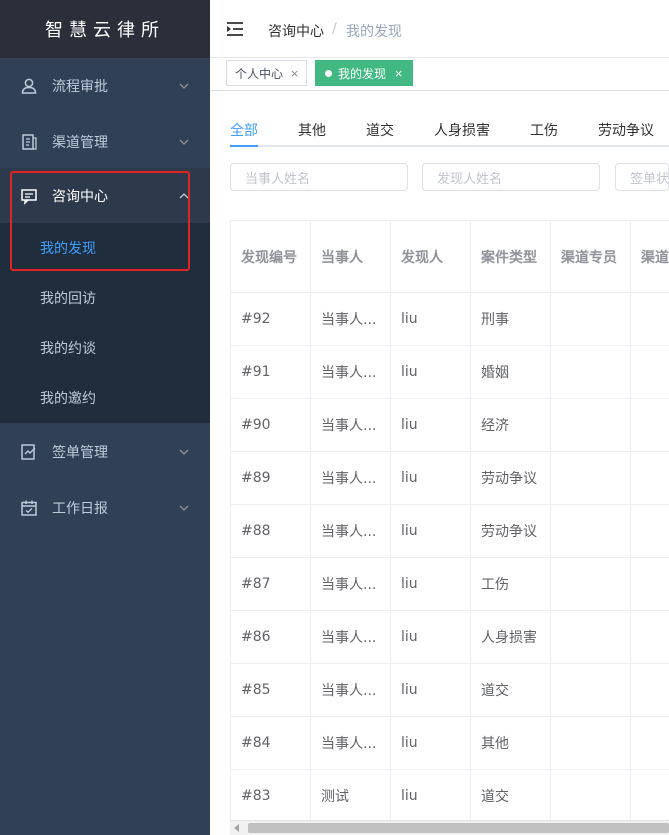 The image size is (669, 835). I want to click on header-col-party: 当事人, so click(351, 257).